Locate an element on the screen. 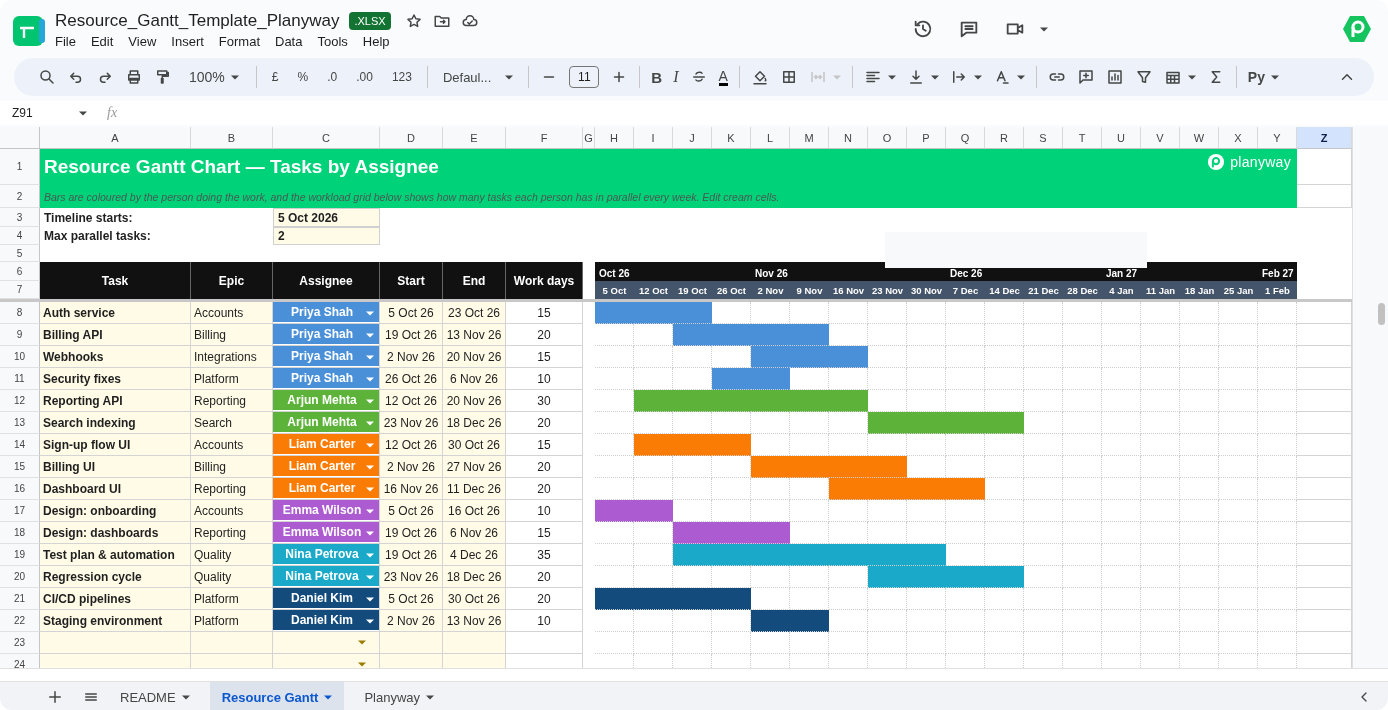 The image size is (1388, 710). column-header: P is located at coordinates (926, 138).